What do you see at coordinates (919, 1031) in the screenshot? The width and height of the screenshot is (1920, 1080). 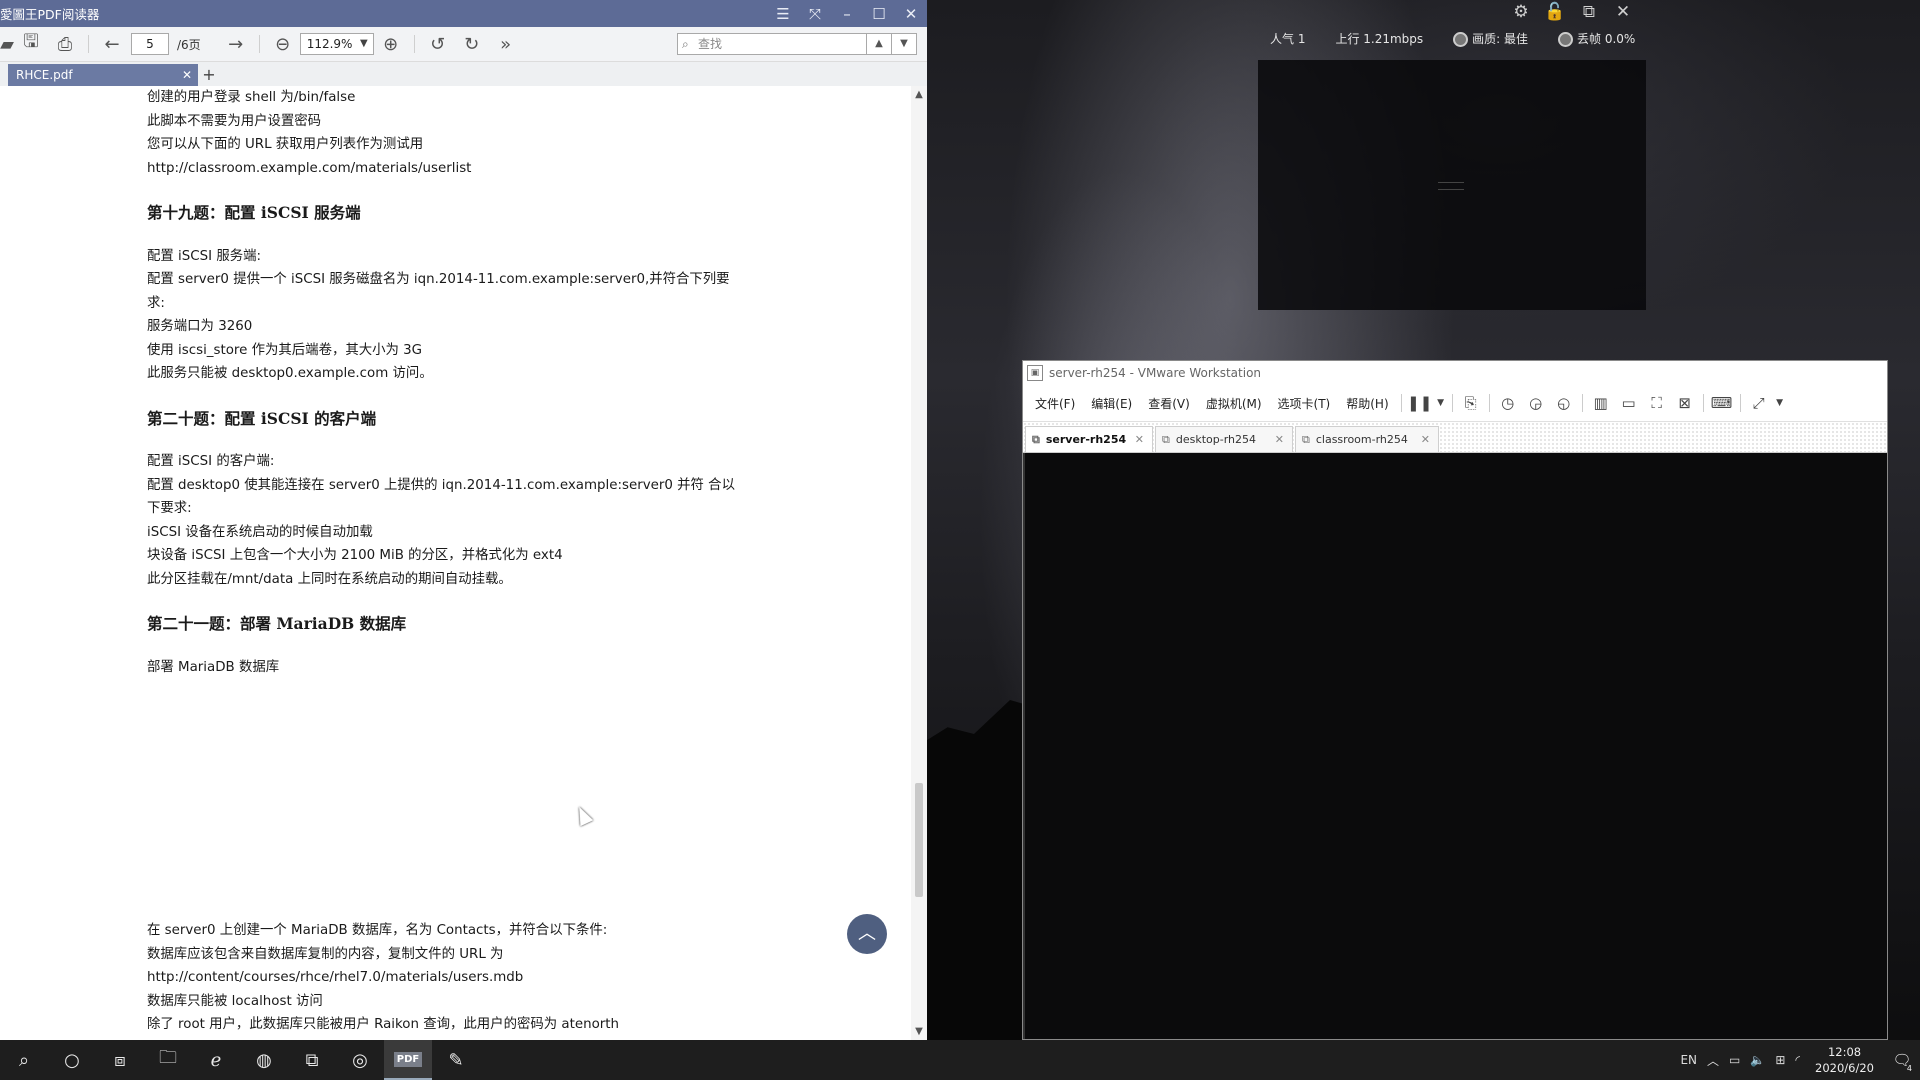 I see `scroll-down-icon: ▼` at bounding box center [919, 1031].